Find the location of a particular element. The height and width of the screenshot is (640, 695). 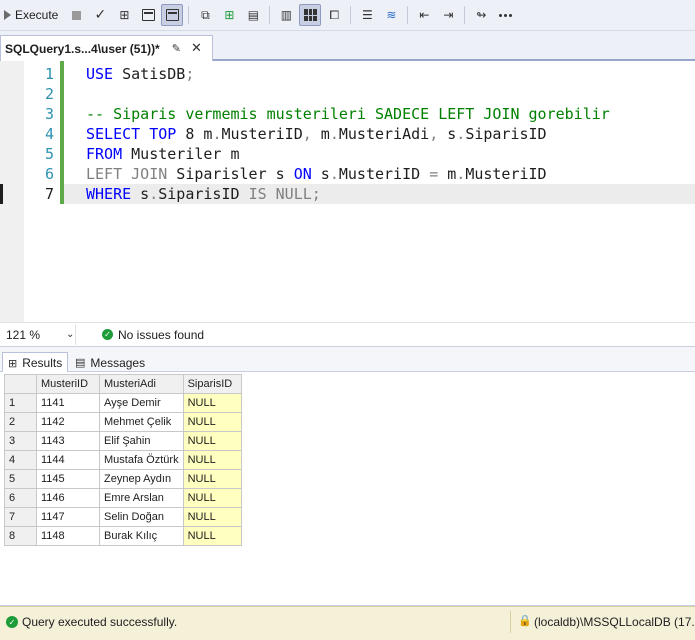

include-plan-button: ⧉ is located at coordinates (205, 15).